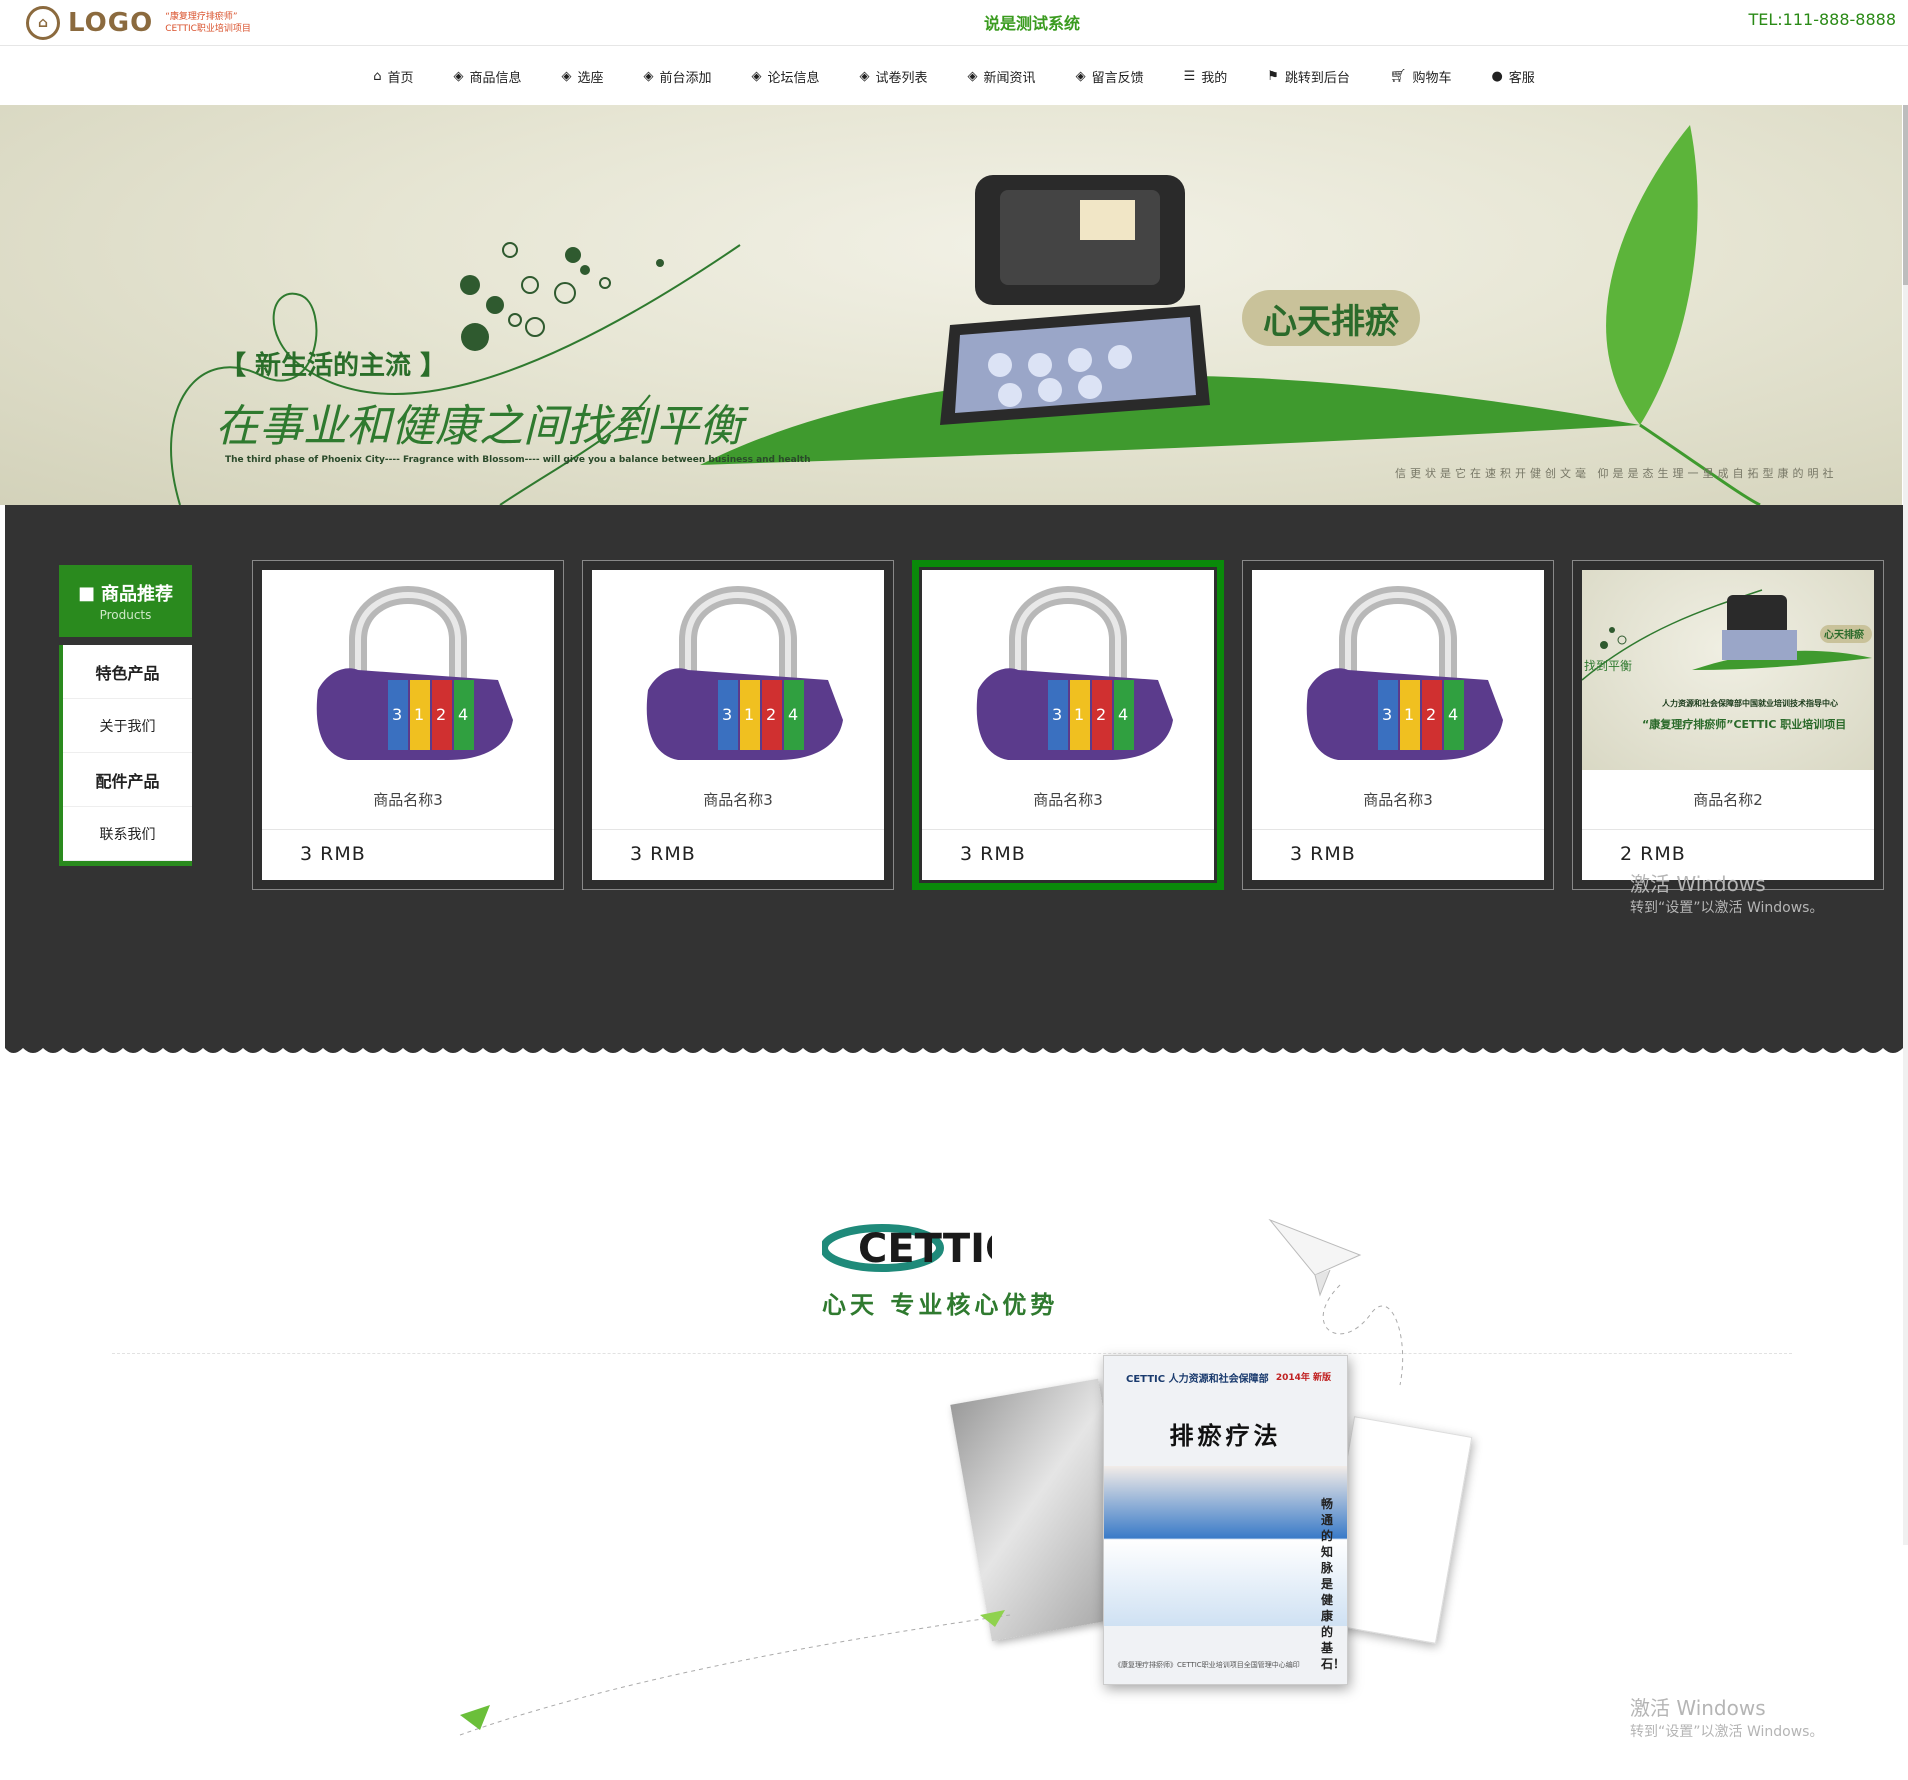 The image size is (1908, 1780). I want to click on product-card-active: 3 1 2 4 商品名称3 3 RMB, so click(1068, 725).